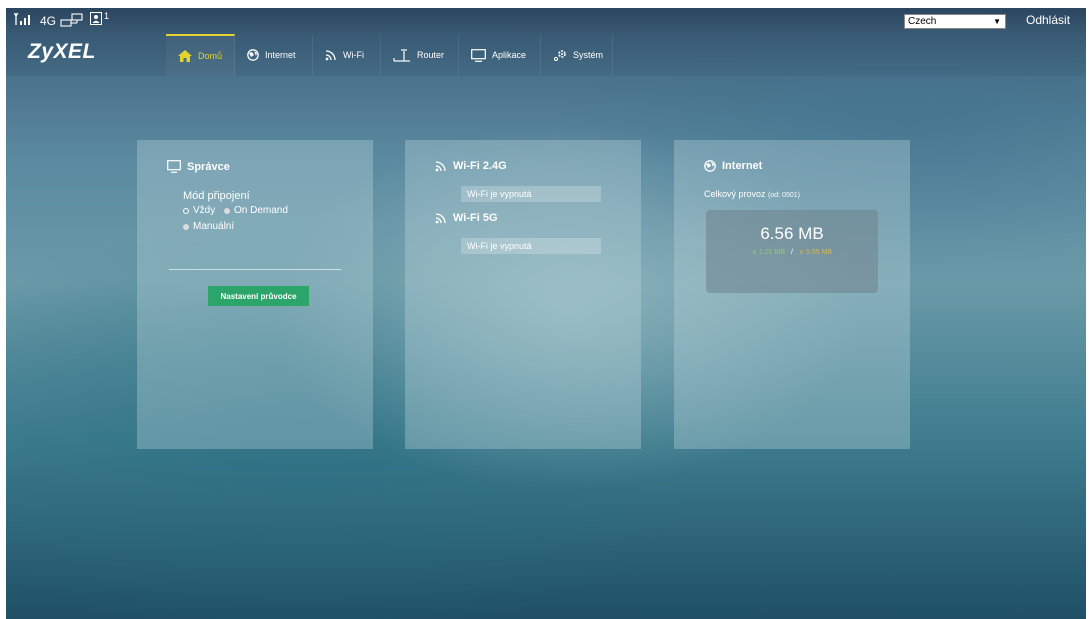 This screenshot has width=1090, height=619. What do you see at coordinates (792, 233) in the screenshot?
I see `traffic-total: 6.56 MB` at bounding box center [792, 233].